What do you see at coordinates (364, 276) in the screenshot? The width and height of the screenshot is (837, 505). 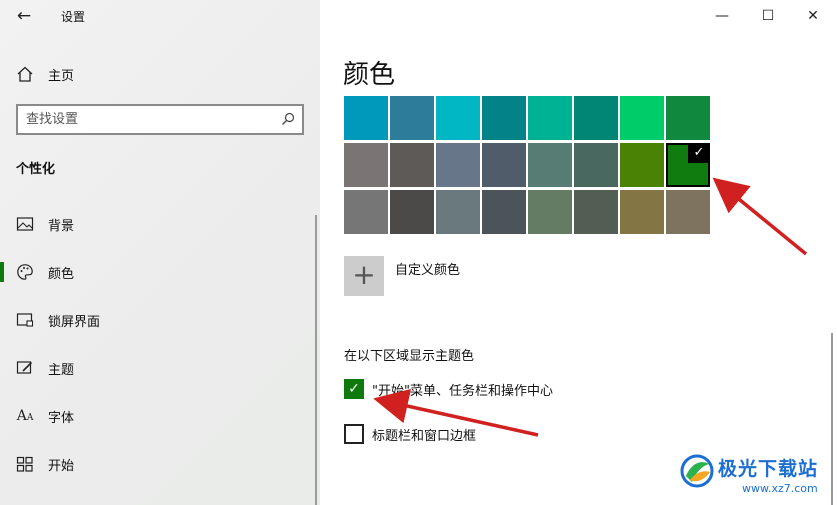 I see `add-custom-color-button: +` at bounding box center [364, 276].